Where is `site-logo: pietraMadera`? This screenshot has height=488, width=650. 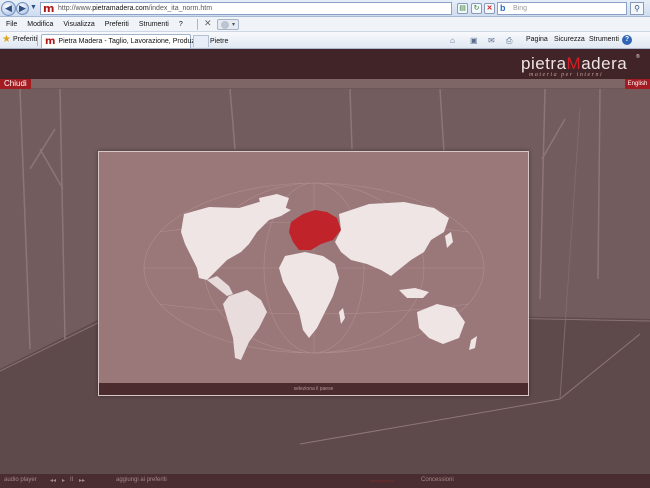
site-logo: pietraMadera is located at coordinates (574, 64).